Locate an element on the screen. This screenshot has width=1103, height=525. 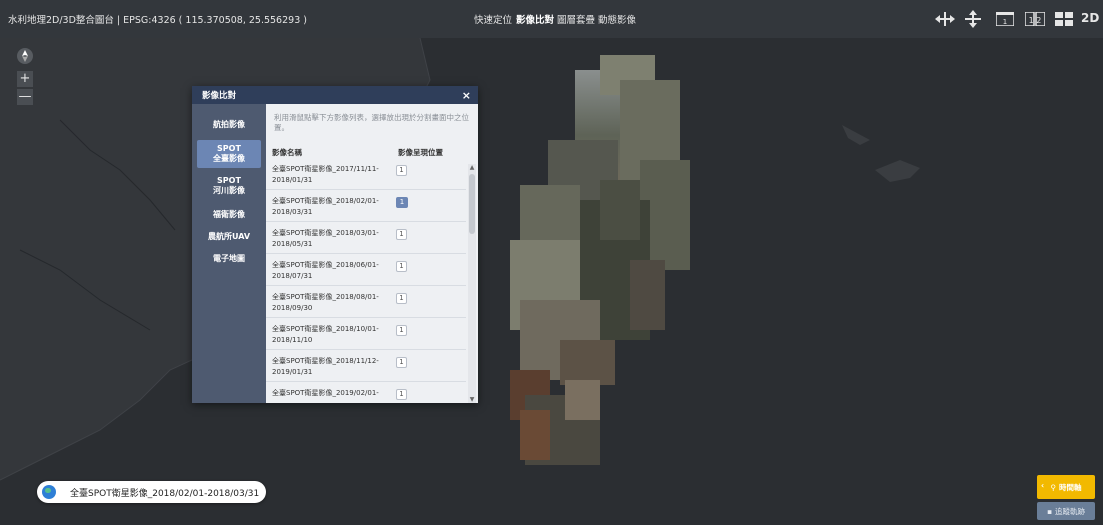
category-label: 福衛影像 is located at coordinates (229, 214).